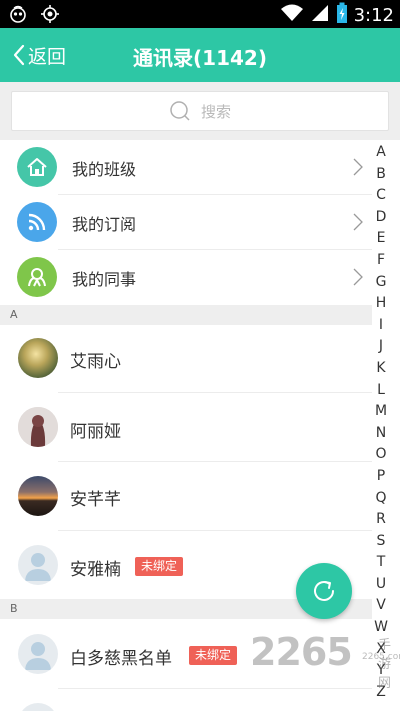 This screenshot has height=711, width=400. What do you see at coordinates (37, 167) in the screenshot?
I see `home-icon` at bounding box center [37, 167].